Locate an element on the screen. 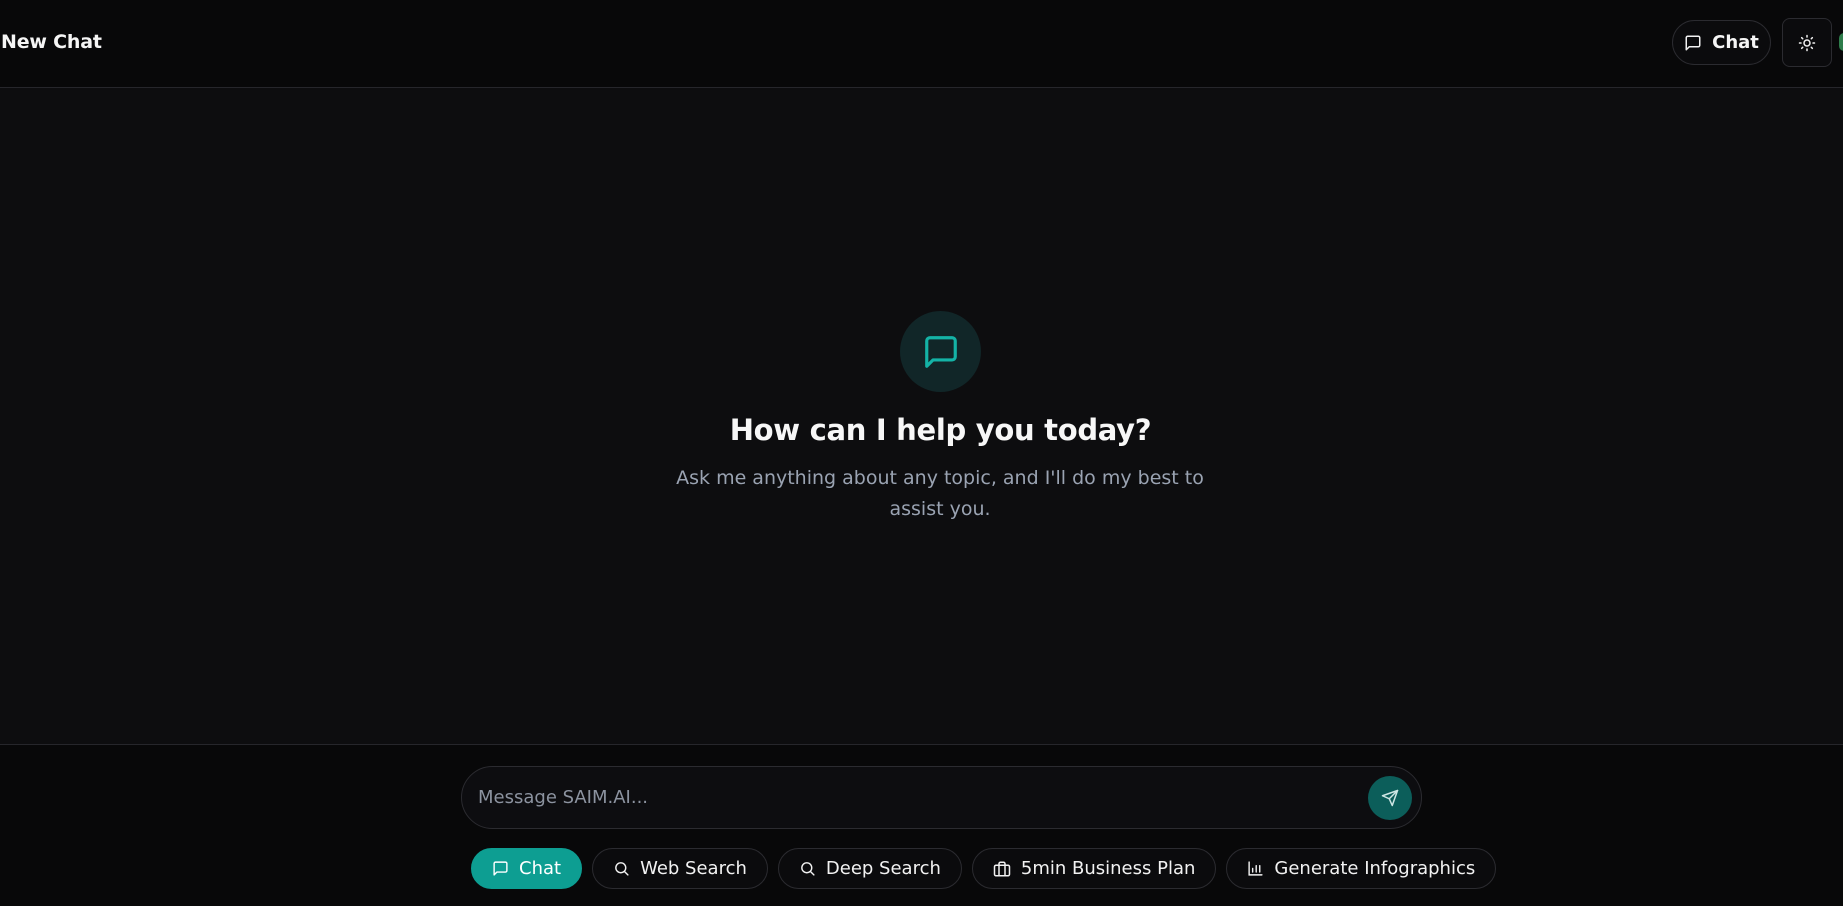 The height and width of the screenshot is (906, 1843). mode-chat-button: Chat is located at coordinates (527, 868).